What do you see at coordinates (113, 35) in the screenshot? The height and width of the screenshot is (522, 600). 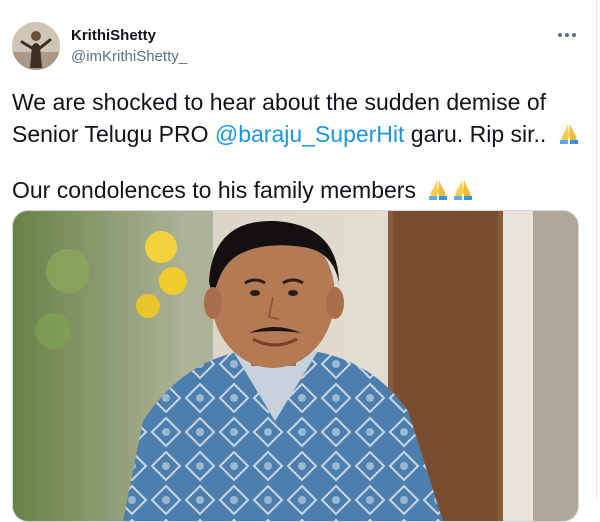 I see `author-display-name: KrithiShetty` at bounding box center [113, 35].